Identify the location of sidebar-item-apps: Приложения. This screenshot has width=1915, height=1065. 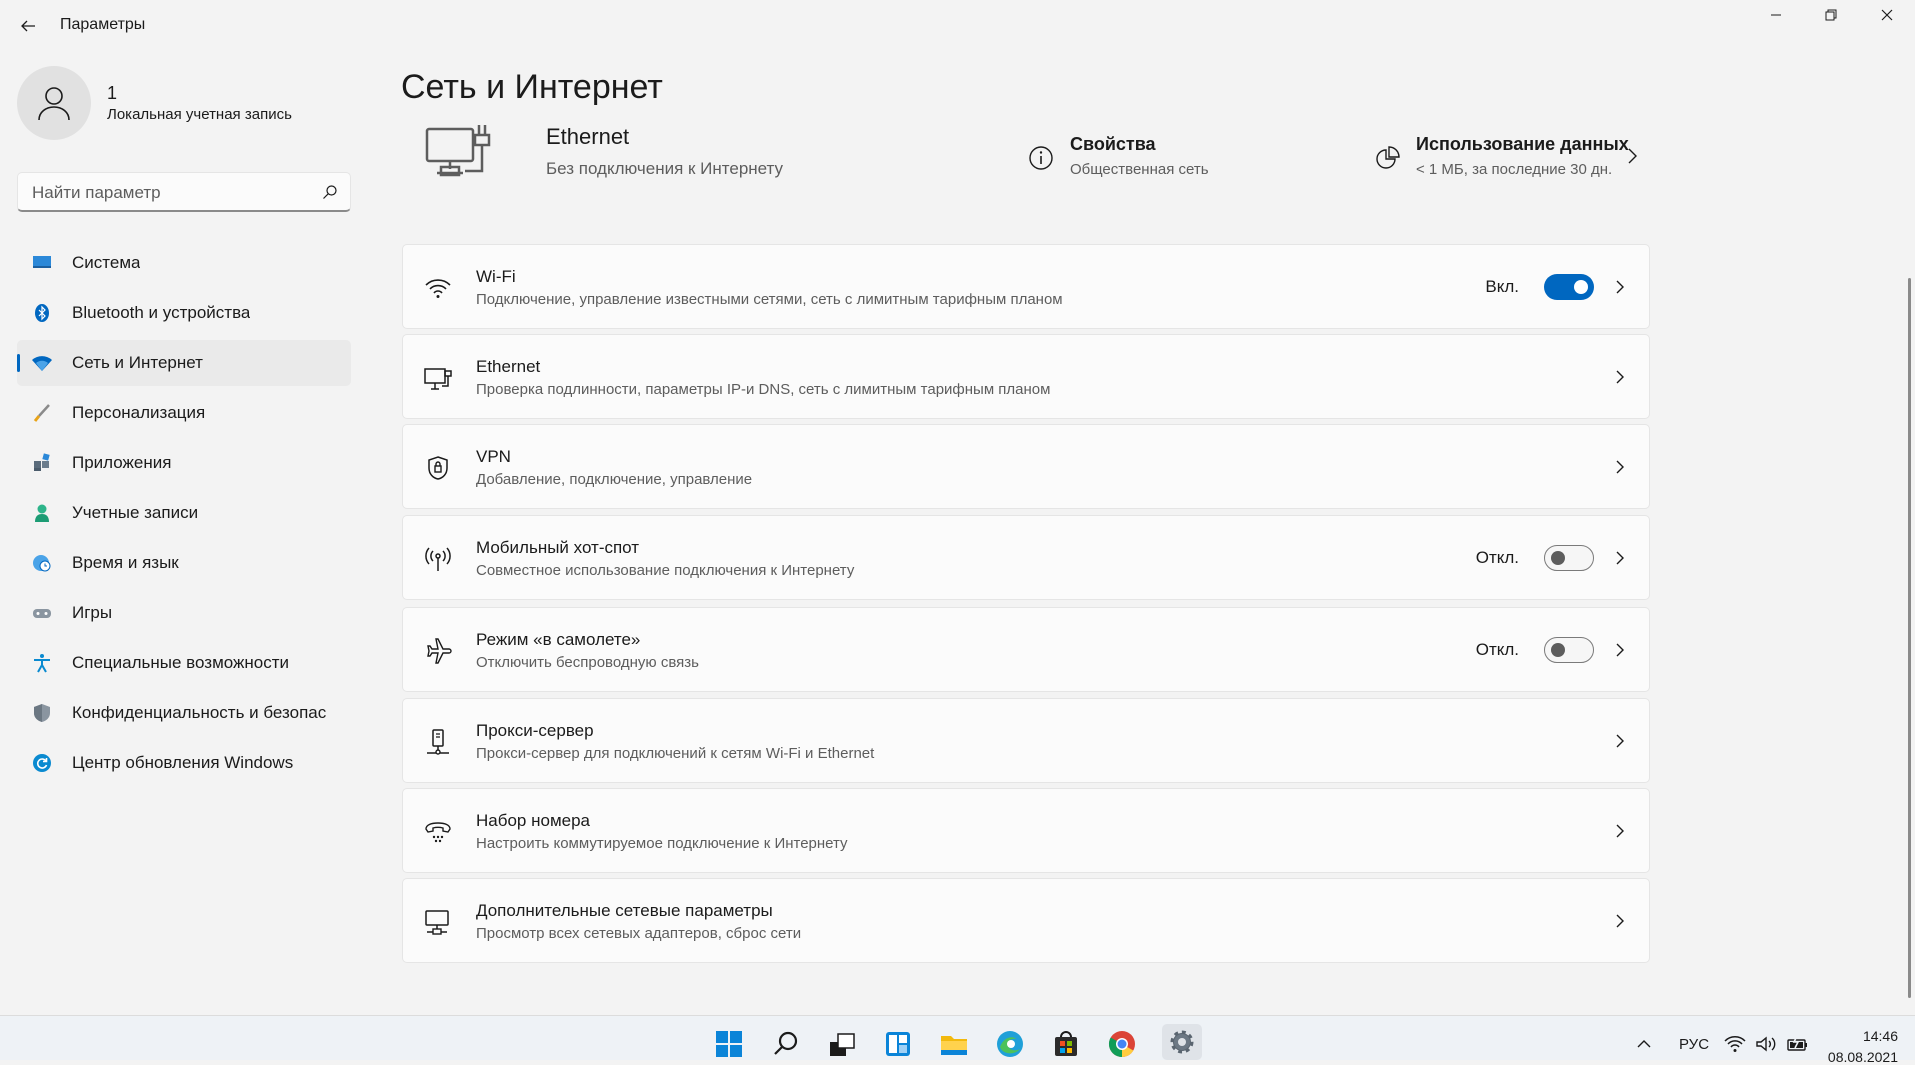
(184, 463).